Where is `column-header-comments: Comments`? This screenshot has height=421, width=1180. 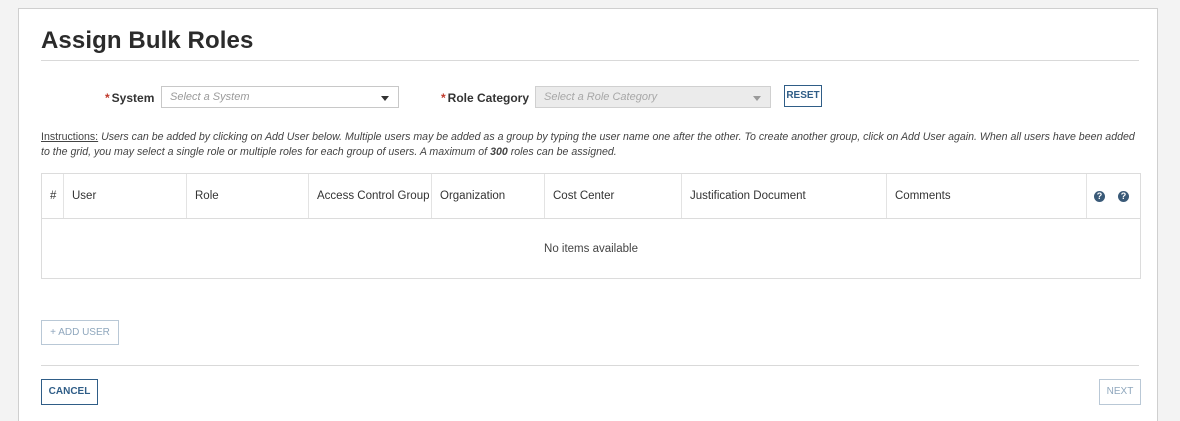
column-header-comments: Comments is located at coordinates (987, 196).